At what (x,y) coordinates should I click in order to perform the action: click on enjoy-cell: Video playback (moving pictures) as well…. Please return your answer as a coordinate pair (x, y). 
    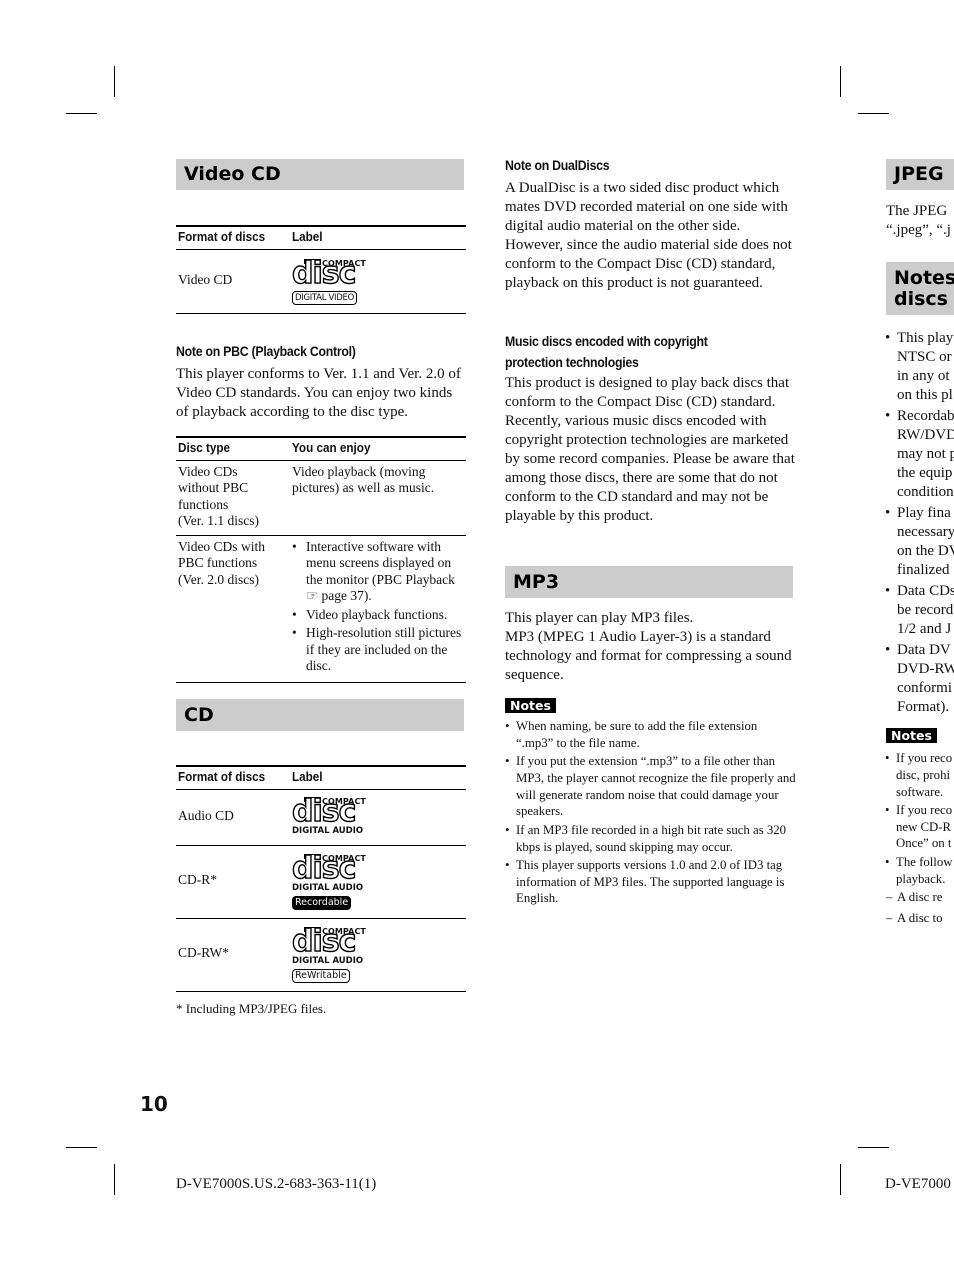
    Looking at the image, I should click on (378, 498).